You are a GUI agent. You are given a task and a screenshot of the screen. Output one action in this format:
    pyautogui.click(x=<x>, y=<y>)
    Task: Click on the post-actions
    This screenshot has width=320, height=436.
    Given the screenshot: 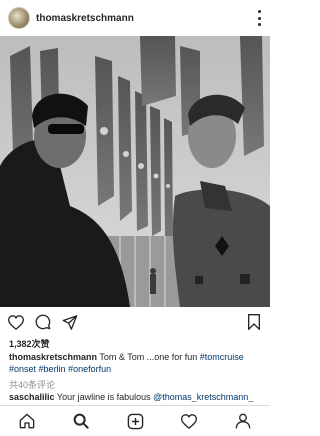 What is the action you would take?
    pyautogui.click(x=135, y=322)
    